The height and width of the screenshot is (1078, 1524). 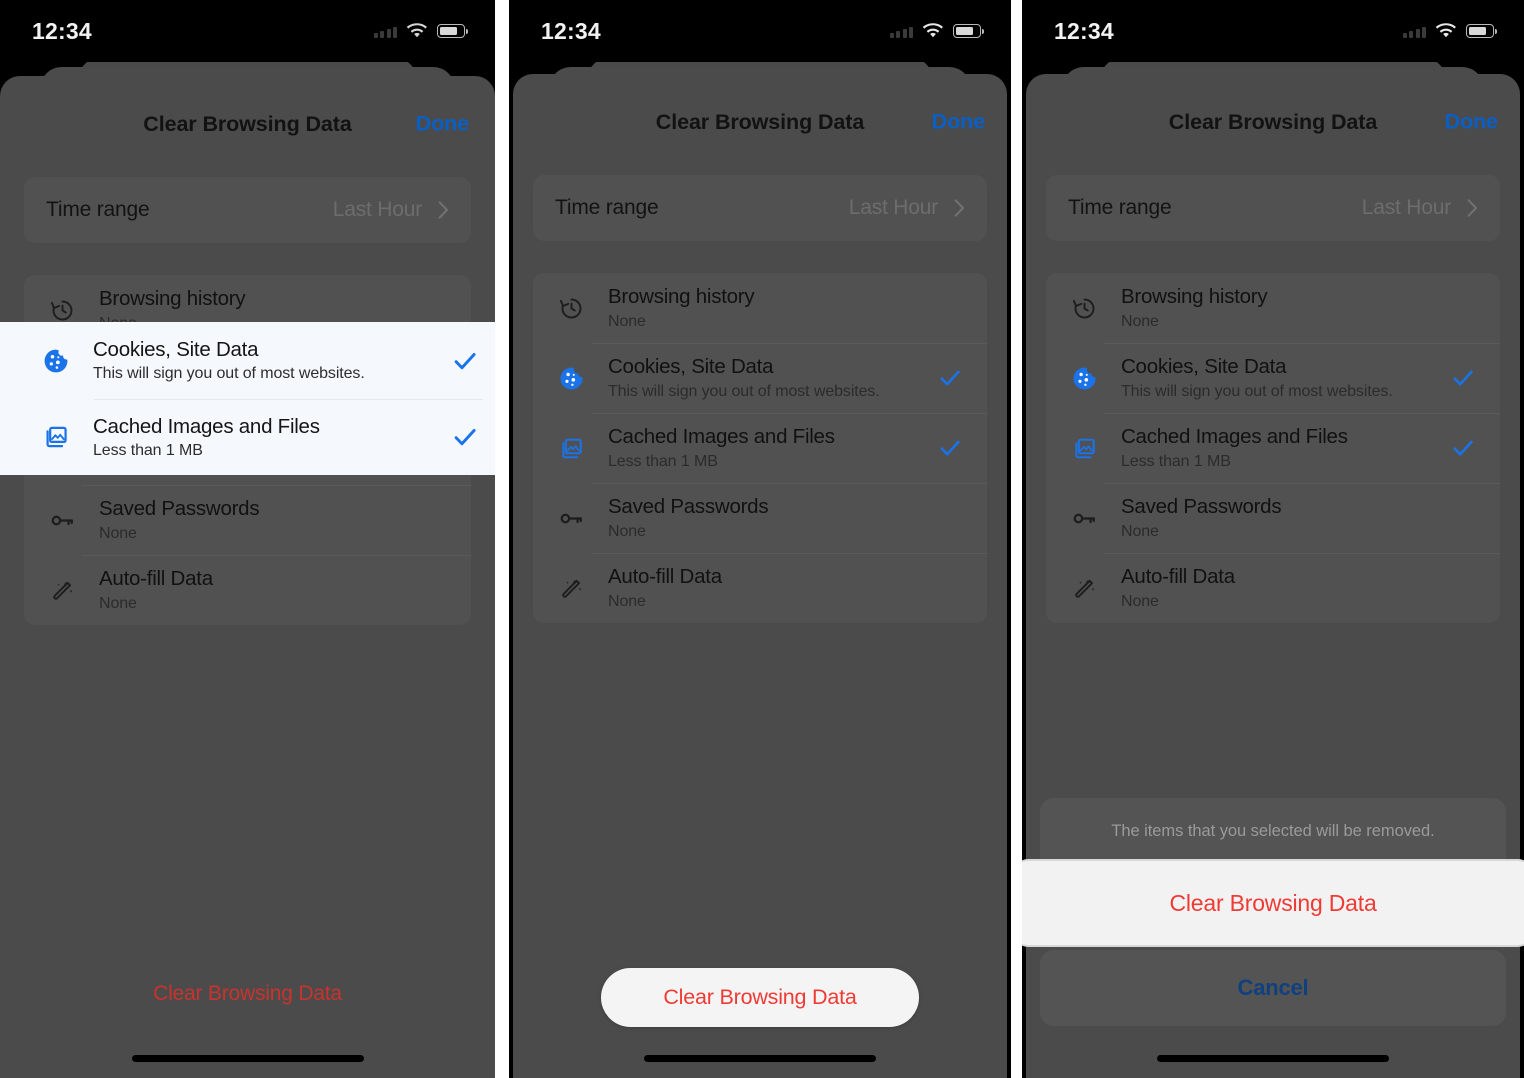 What do you see at coordinates (688, 507) in the screenshot?
I see `list-item-title: Saved Passwords` at bounding box center [688, 507].